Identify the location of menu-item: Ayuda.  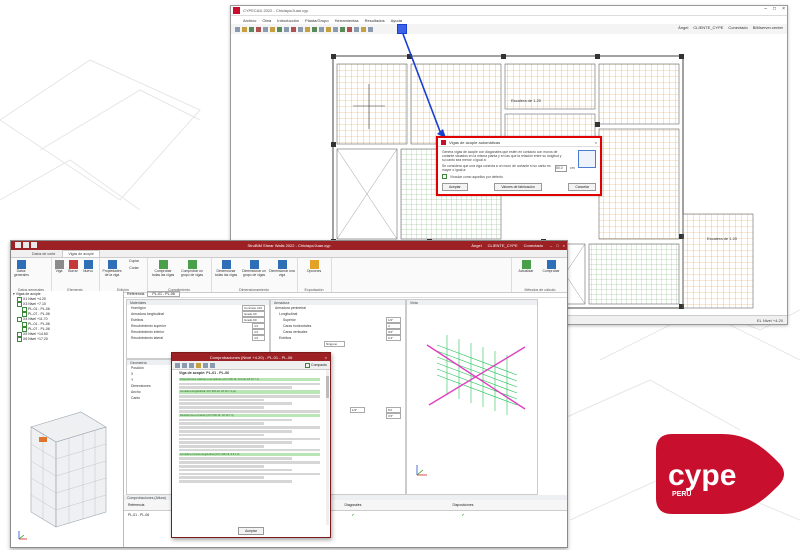
(396, 20).